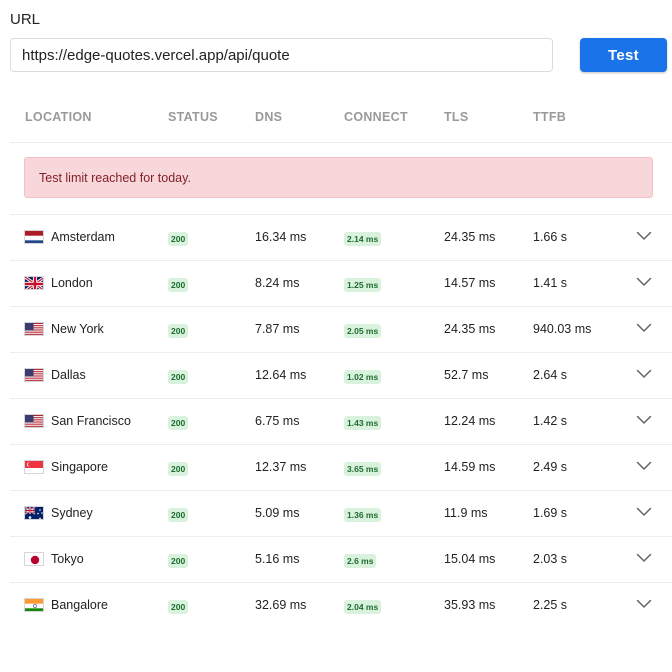 Image resolution: width=672 pixels, height=672 pixels. Describe the element at coordinates (550, 283) in the screenshot. I see `ttfb-cell: 1.41 s` at that location.